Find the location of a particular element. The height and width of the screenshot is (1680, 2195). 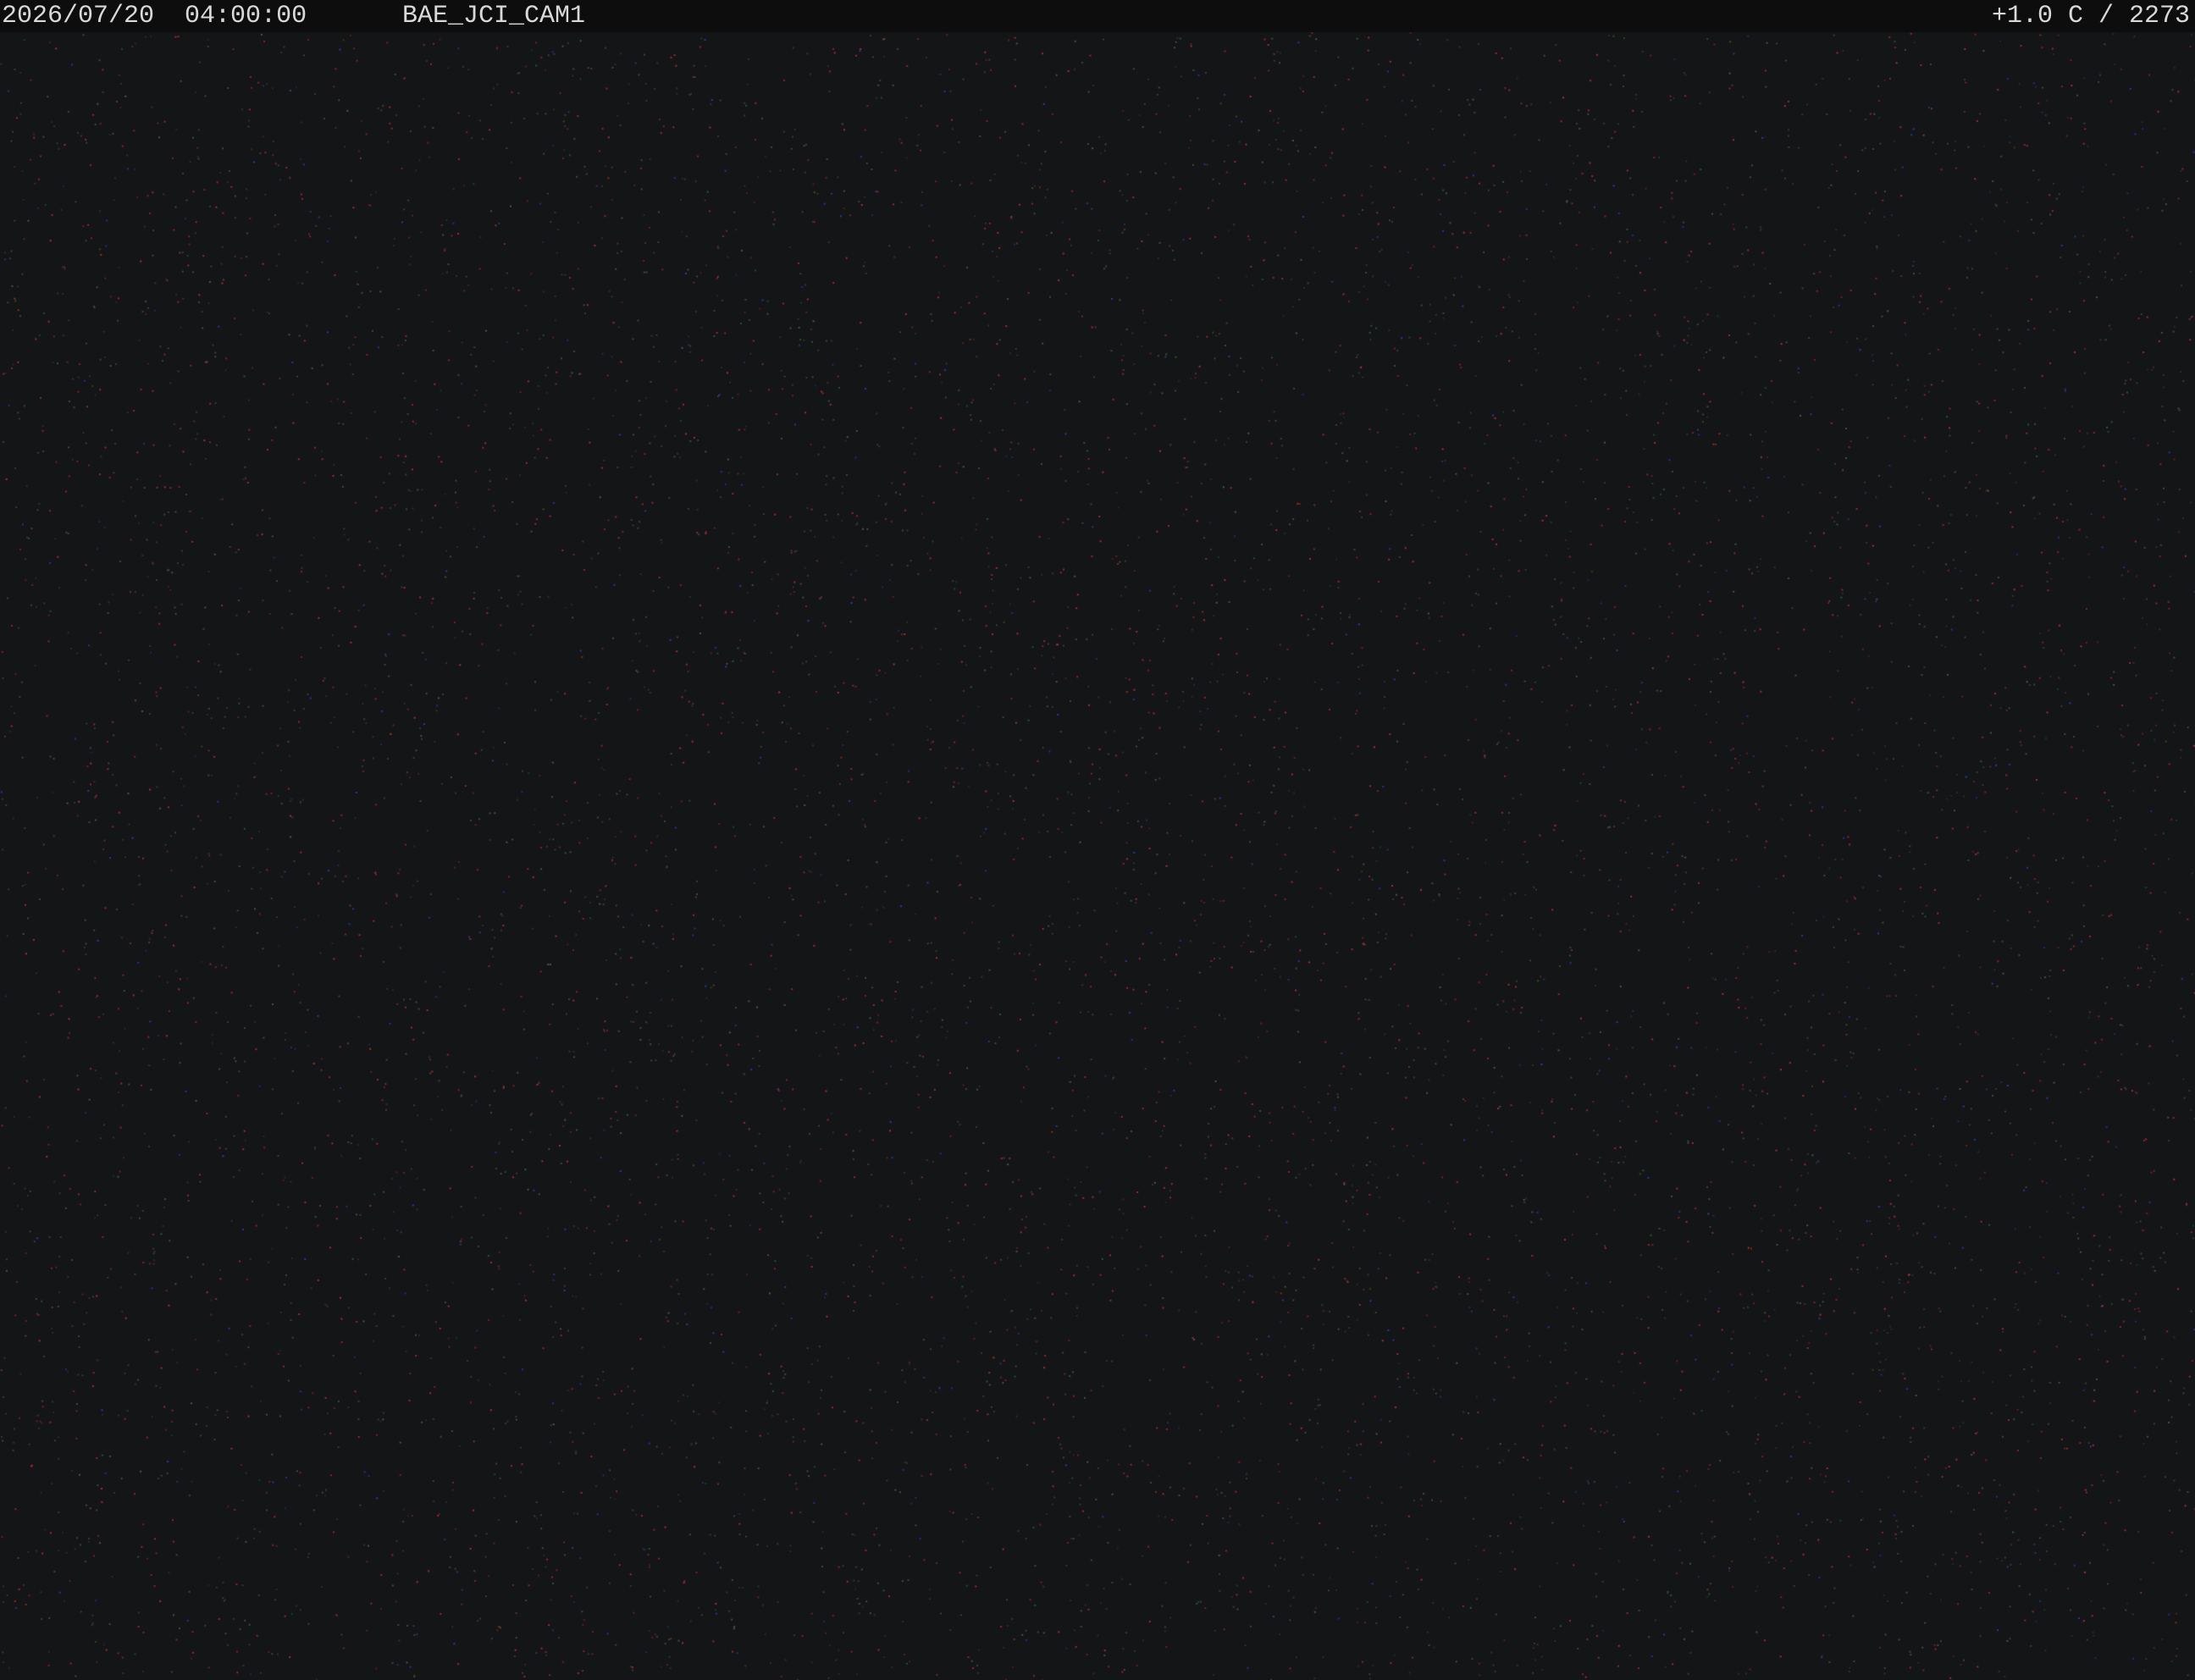

temperature-readout: +1.0 C / 2273 is located at coordinates (2090, 16).